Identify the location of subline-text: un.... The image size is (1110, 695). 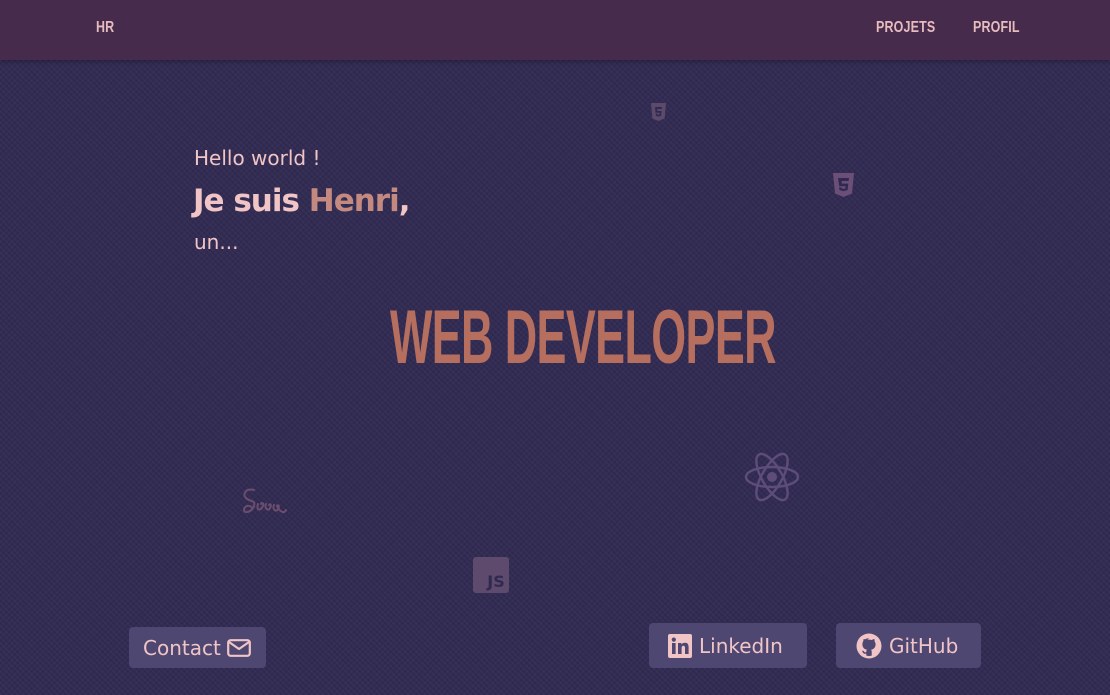
(216, 242).